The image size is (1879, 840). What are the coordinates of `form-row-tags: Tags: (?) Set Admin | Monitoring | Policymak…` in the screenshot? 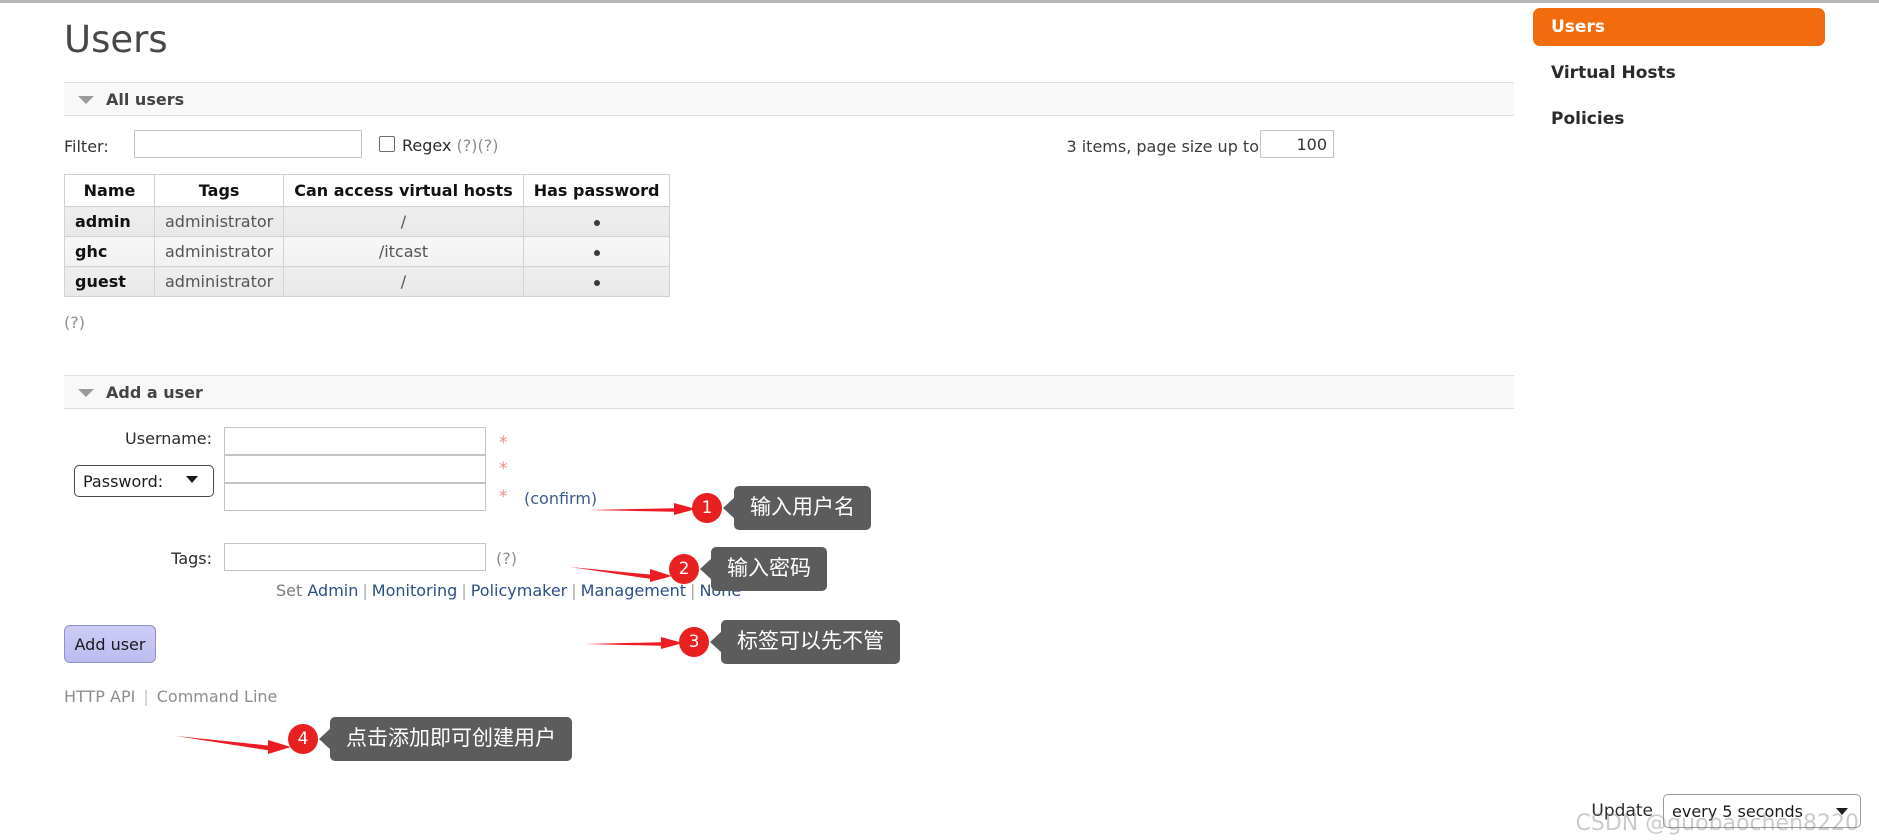 It's located at (789, 577).